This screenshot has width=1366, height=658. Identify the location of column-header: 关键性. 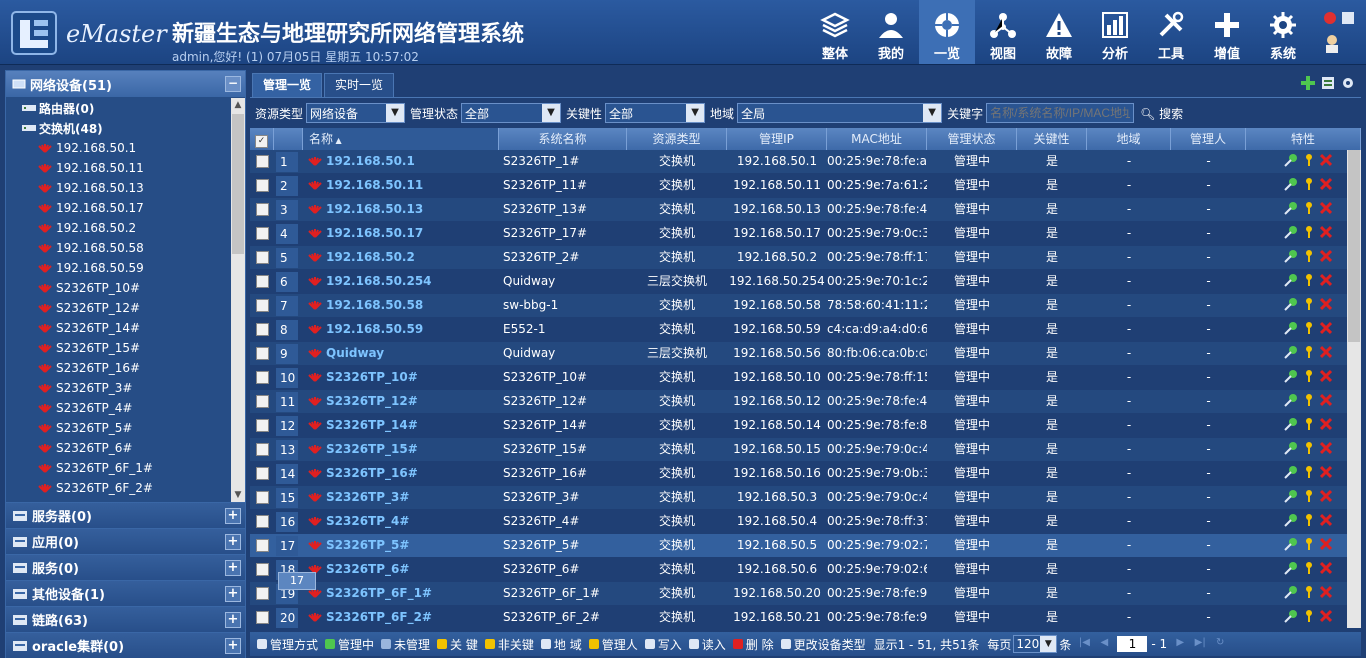
(1052, 139).